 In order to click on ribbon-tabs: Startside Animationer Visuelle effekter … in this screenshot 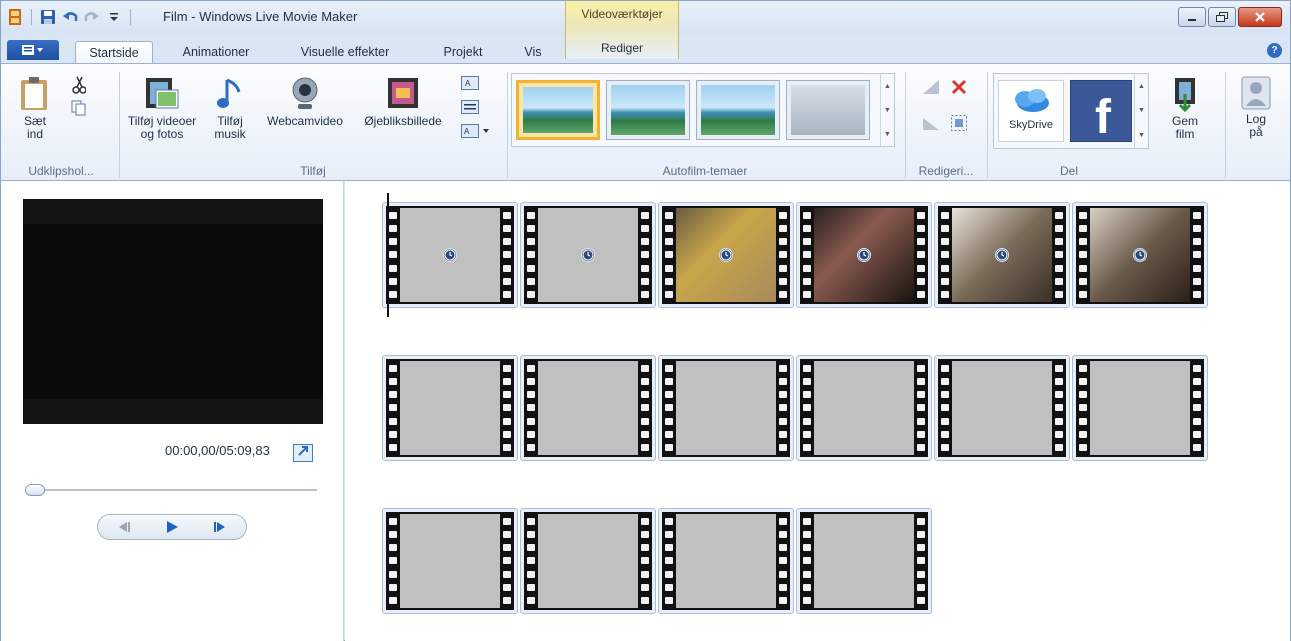, I will do `click(645, 49)`.